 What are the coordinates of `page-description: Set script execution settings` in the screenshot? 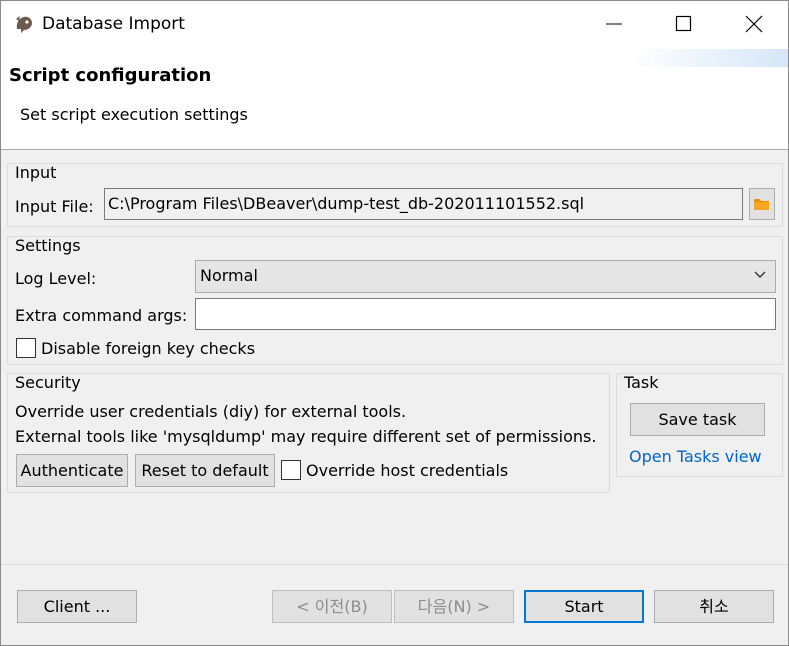 It's located at (134, 114).